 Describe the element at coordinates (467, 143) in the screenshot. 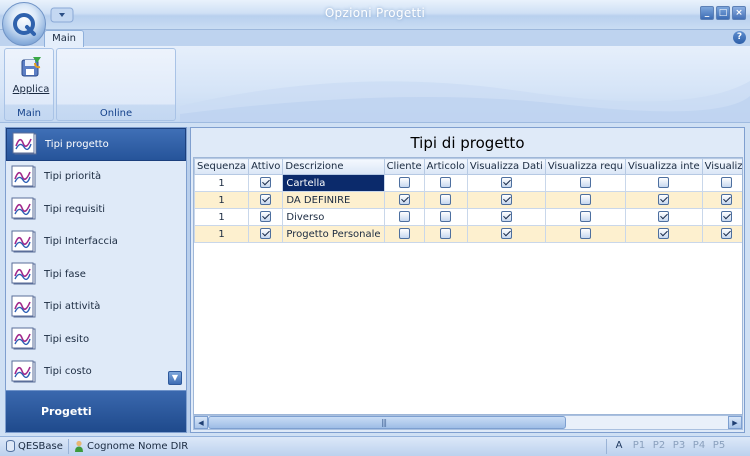

I see `grid-title: Tipi di progetto` at that location.